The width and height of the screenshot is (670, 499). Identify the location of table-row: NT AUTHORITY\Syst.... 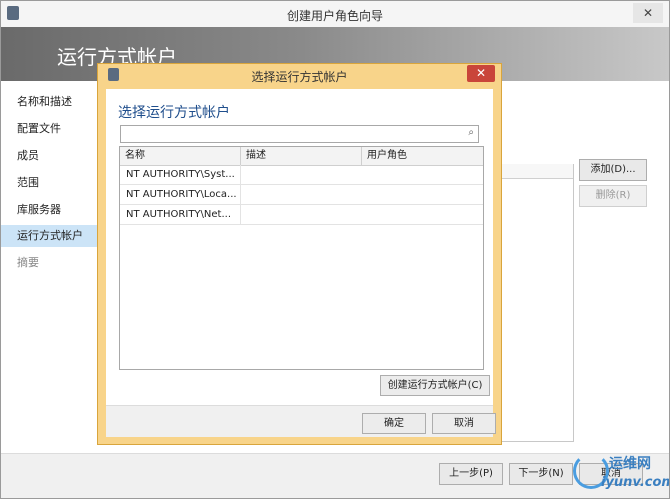
(301, 175).